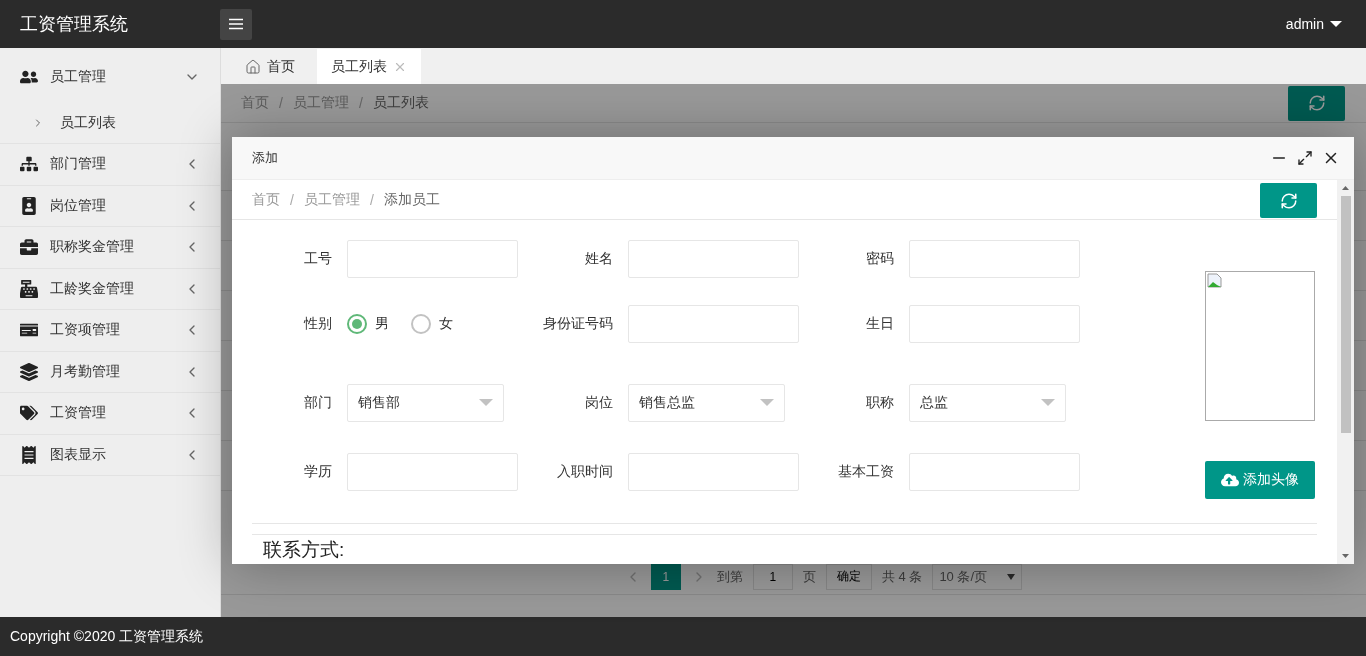 Image resolution: width=1366 pixels, height=656 pixels. Describe the element at coordinates (110, 165) in the screenshot. I see `sidebar-item: 部门管理` at that location.